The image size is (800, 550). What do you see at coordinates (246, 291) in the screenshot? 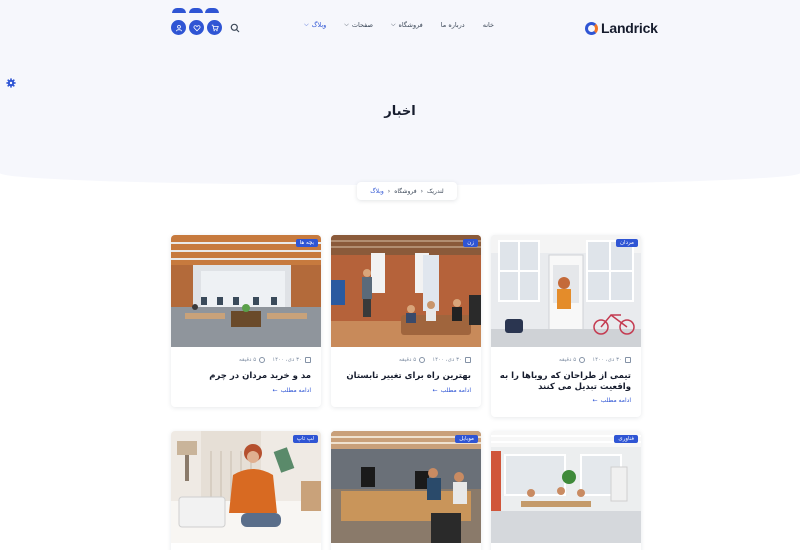
I see `post-image: بچه ها` at bounding box center [246, 291].